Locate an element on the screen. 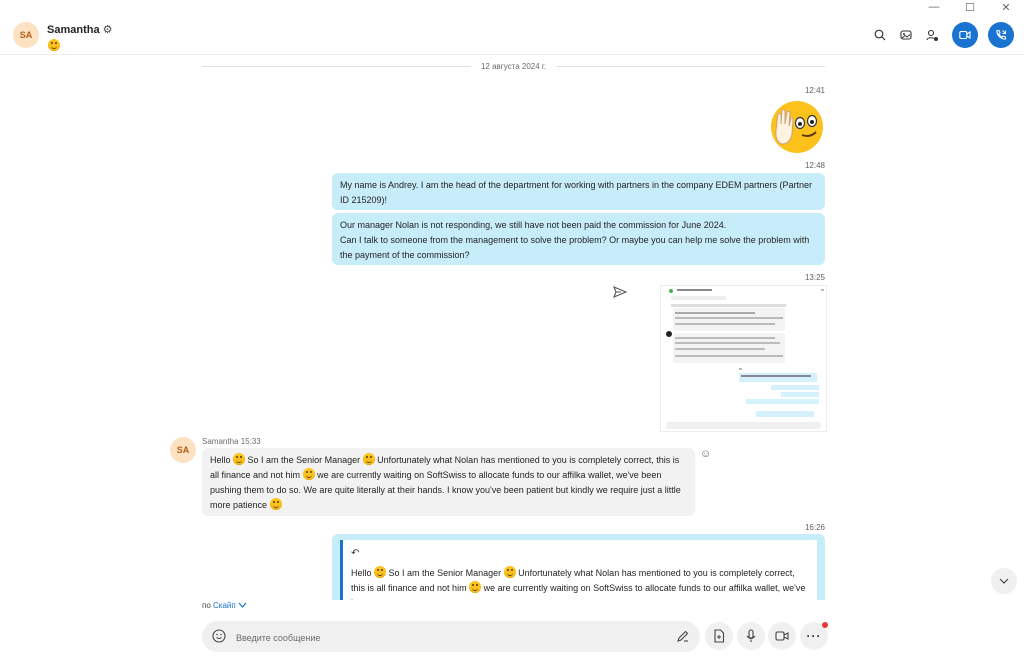 This screenshot has width=1024, height=658. reply-icon: ↶ is located at coordinates (355, 553).